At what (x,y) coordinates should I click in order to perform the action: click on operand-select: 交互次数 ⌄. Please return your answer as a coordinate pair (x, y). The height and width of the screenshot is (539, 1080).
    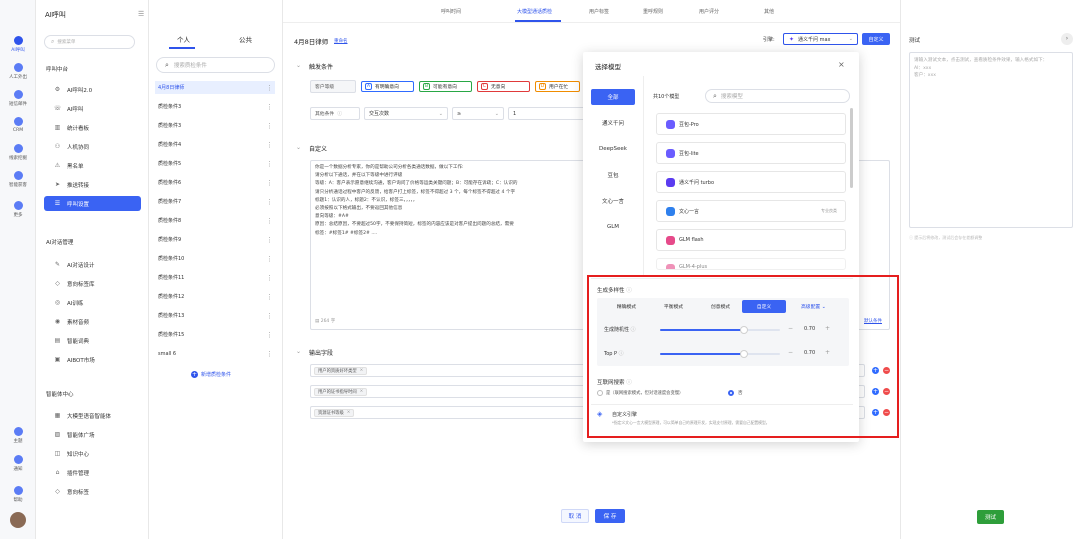
    Looking at the image, I should click on (406, 113).